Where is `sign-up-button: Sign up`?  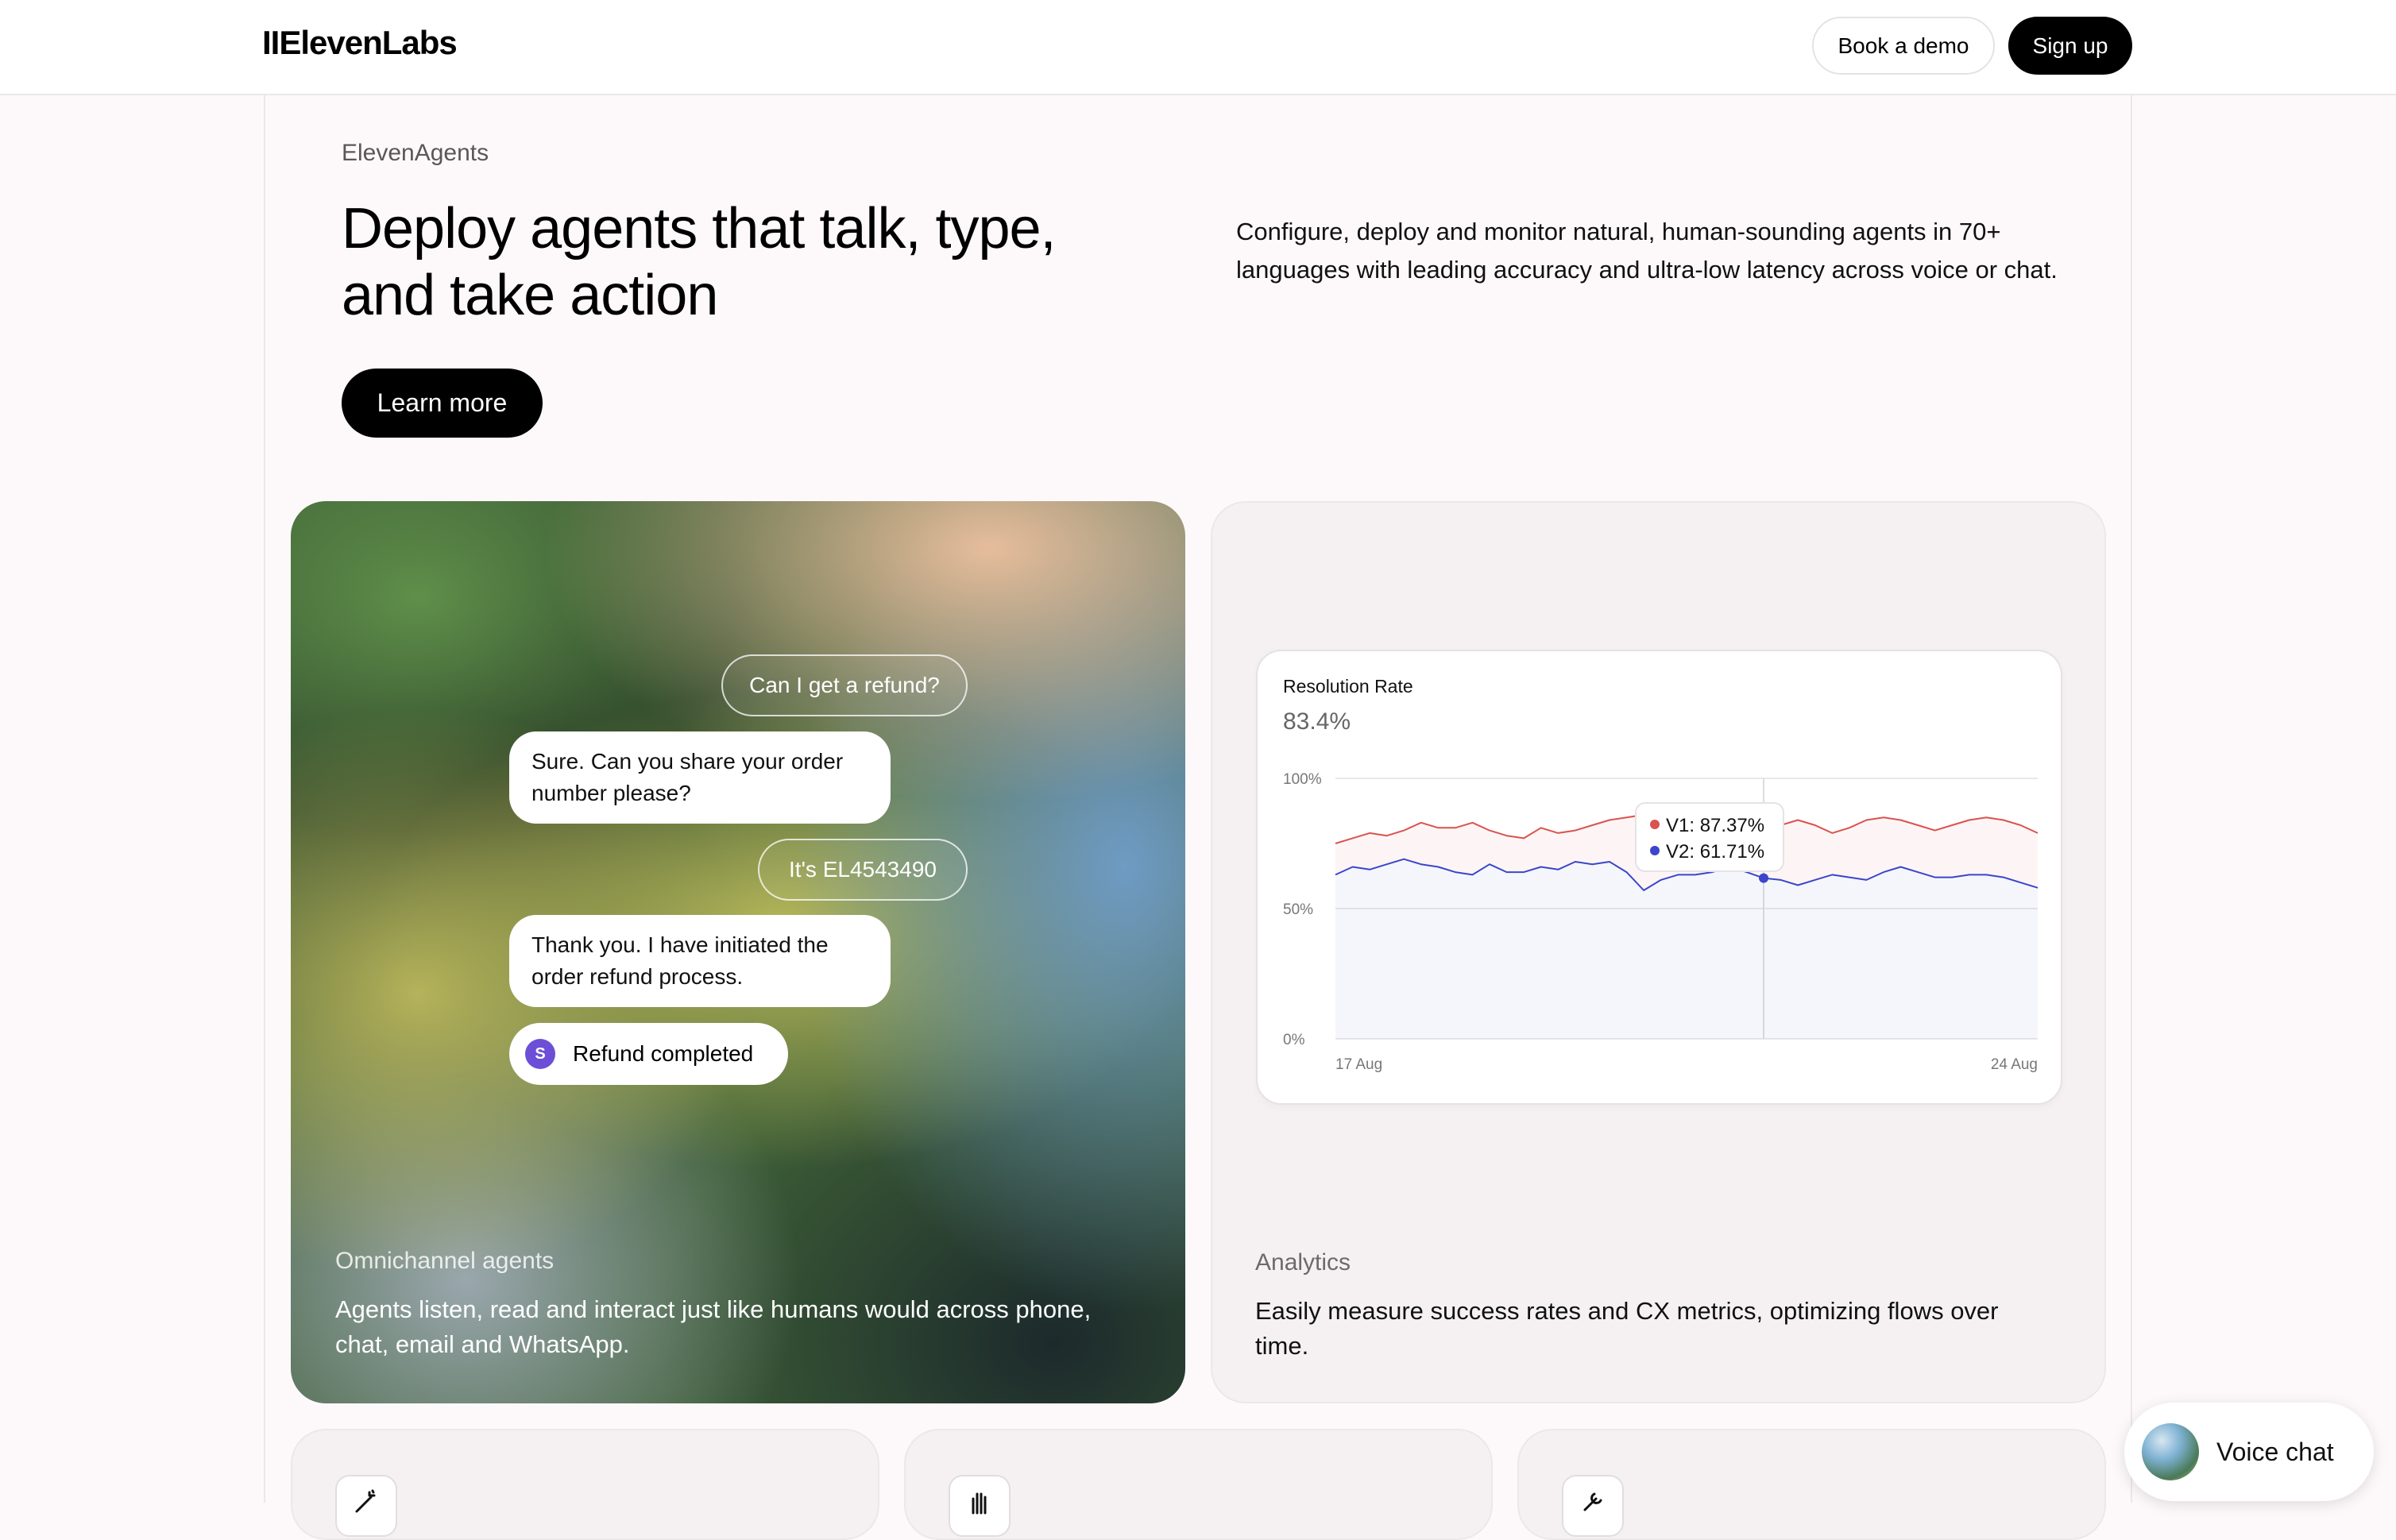 sign-up-button: Sign up is located at coordinates (2070, 46).